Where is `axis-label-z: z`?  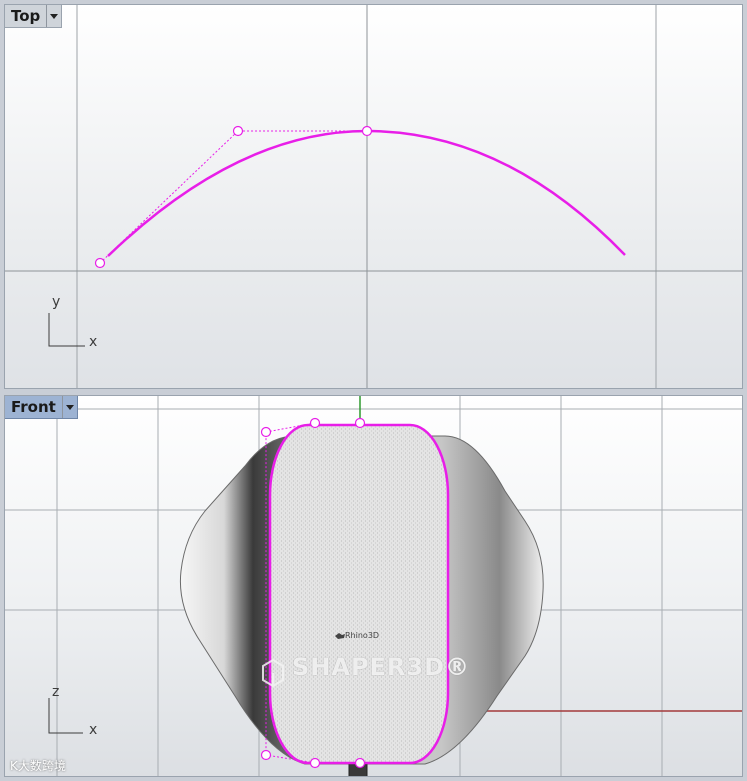 axis-label-z: z is located at coordinates (56, 692).